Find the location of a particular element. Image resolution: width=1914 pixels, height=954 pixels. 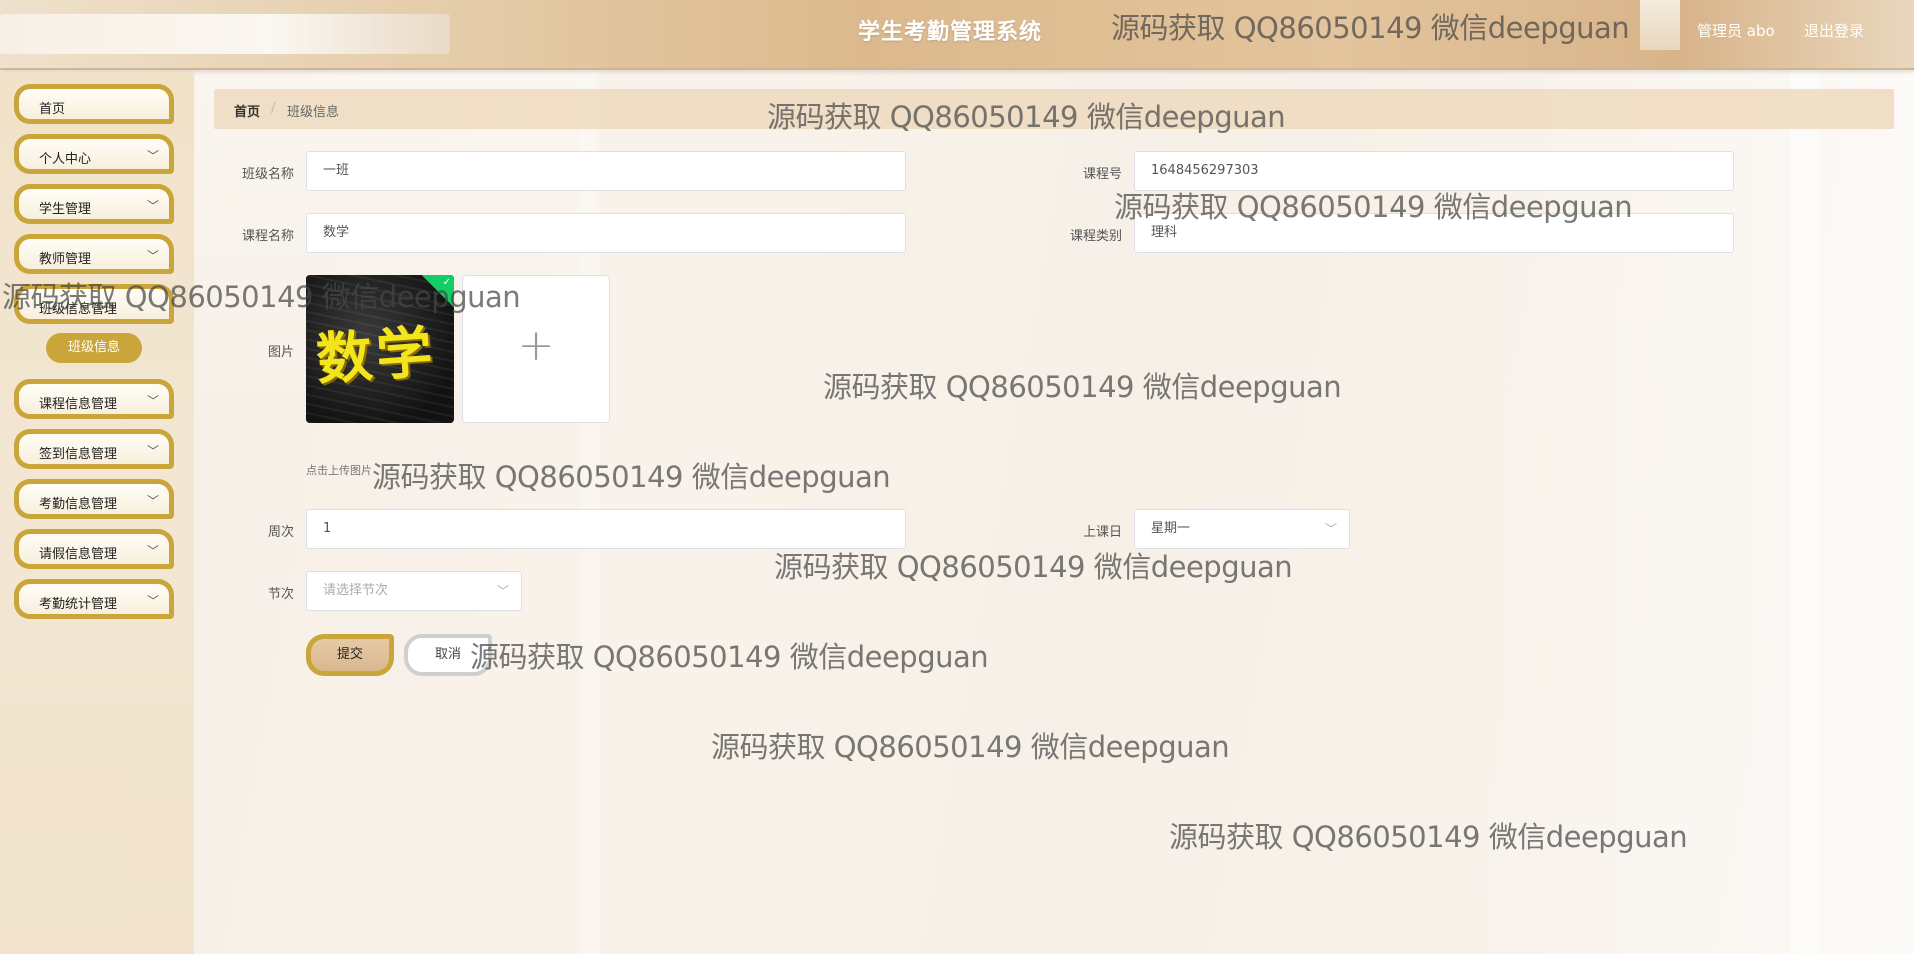

cancel-button: 取消 is located at coordinates (448, 655).